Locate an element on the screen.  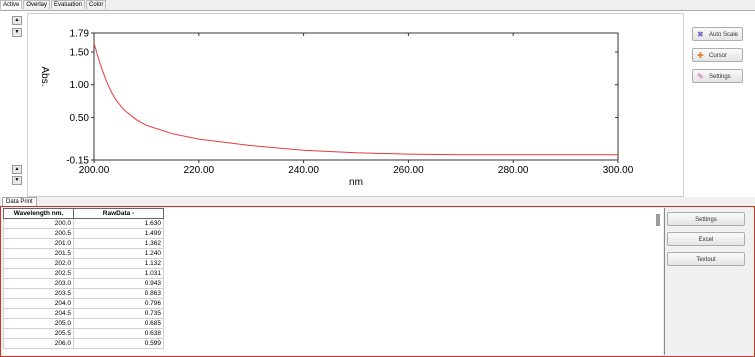
rawdata-cell: 0.638 is located at coordinates (118, 333).